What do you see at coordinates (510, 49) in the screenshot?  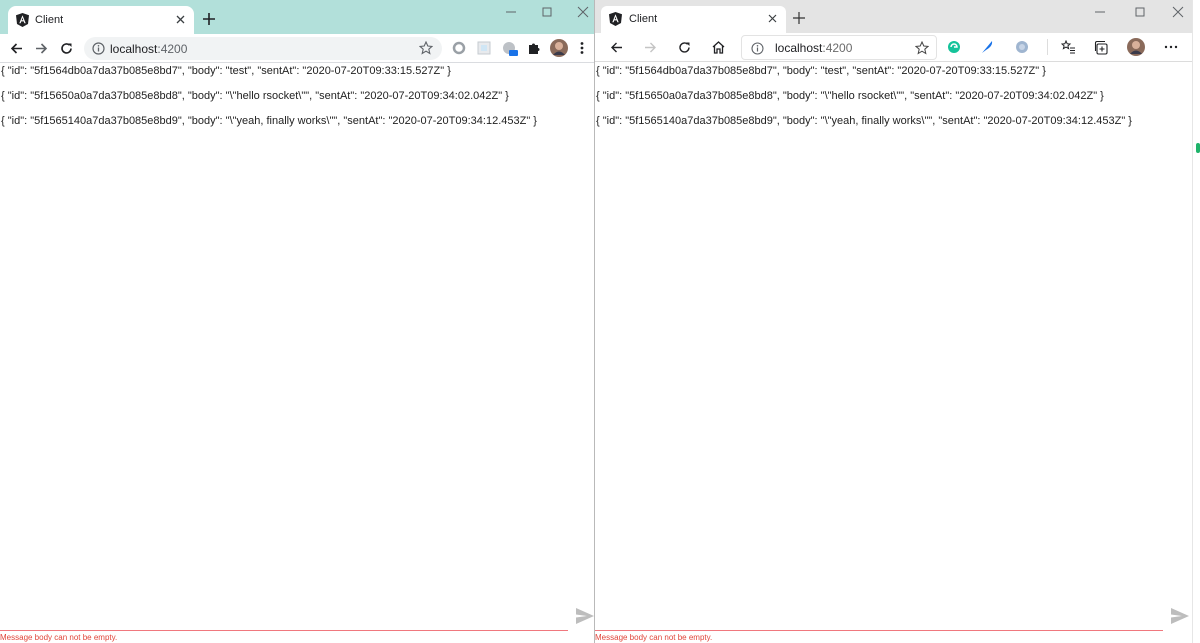 I see `extension-badge-icon` at bounding box center [510, 49].